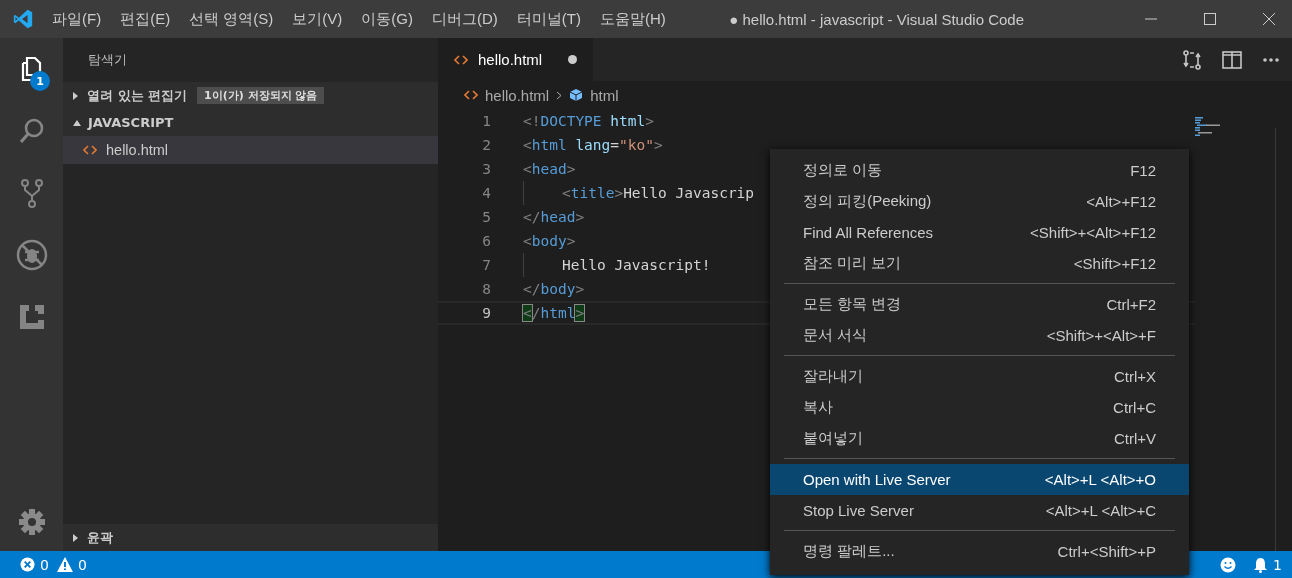 The height and width of the screenshot is (578, 1292). What do you see at coordinates (31, 69) in the screenshot?
I see `activity-button: 1` at bounding box center [31, 69].